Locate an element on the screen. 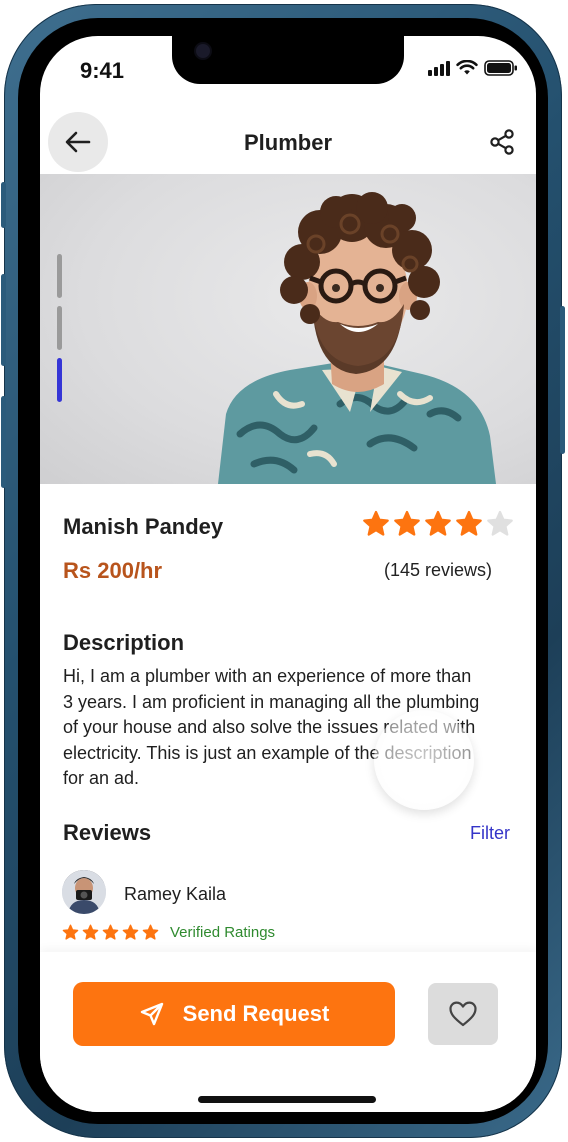  share-icon is located at coordinates (502, 142).